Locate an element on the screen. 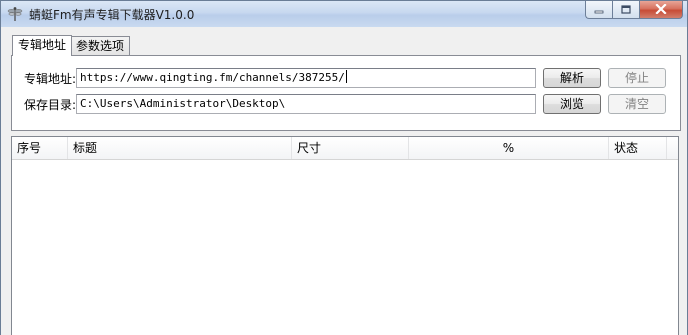 This screenshot has width=688, height=335. column-header-percent: % is located at coordinates (509, 148).